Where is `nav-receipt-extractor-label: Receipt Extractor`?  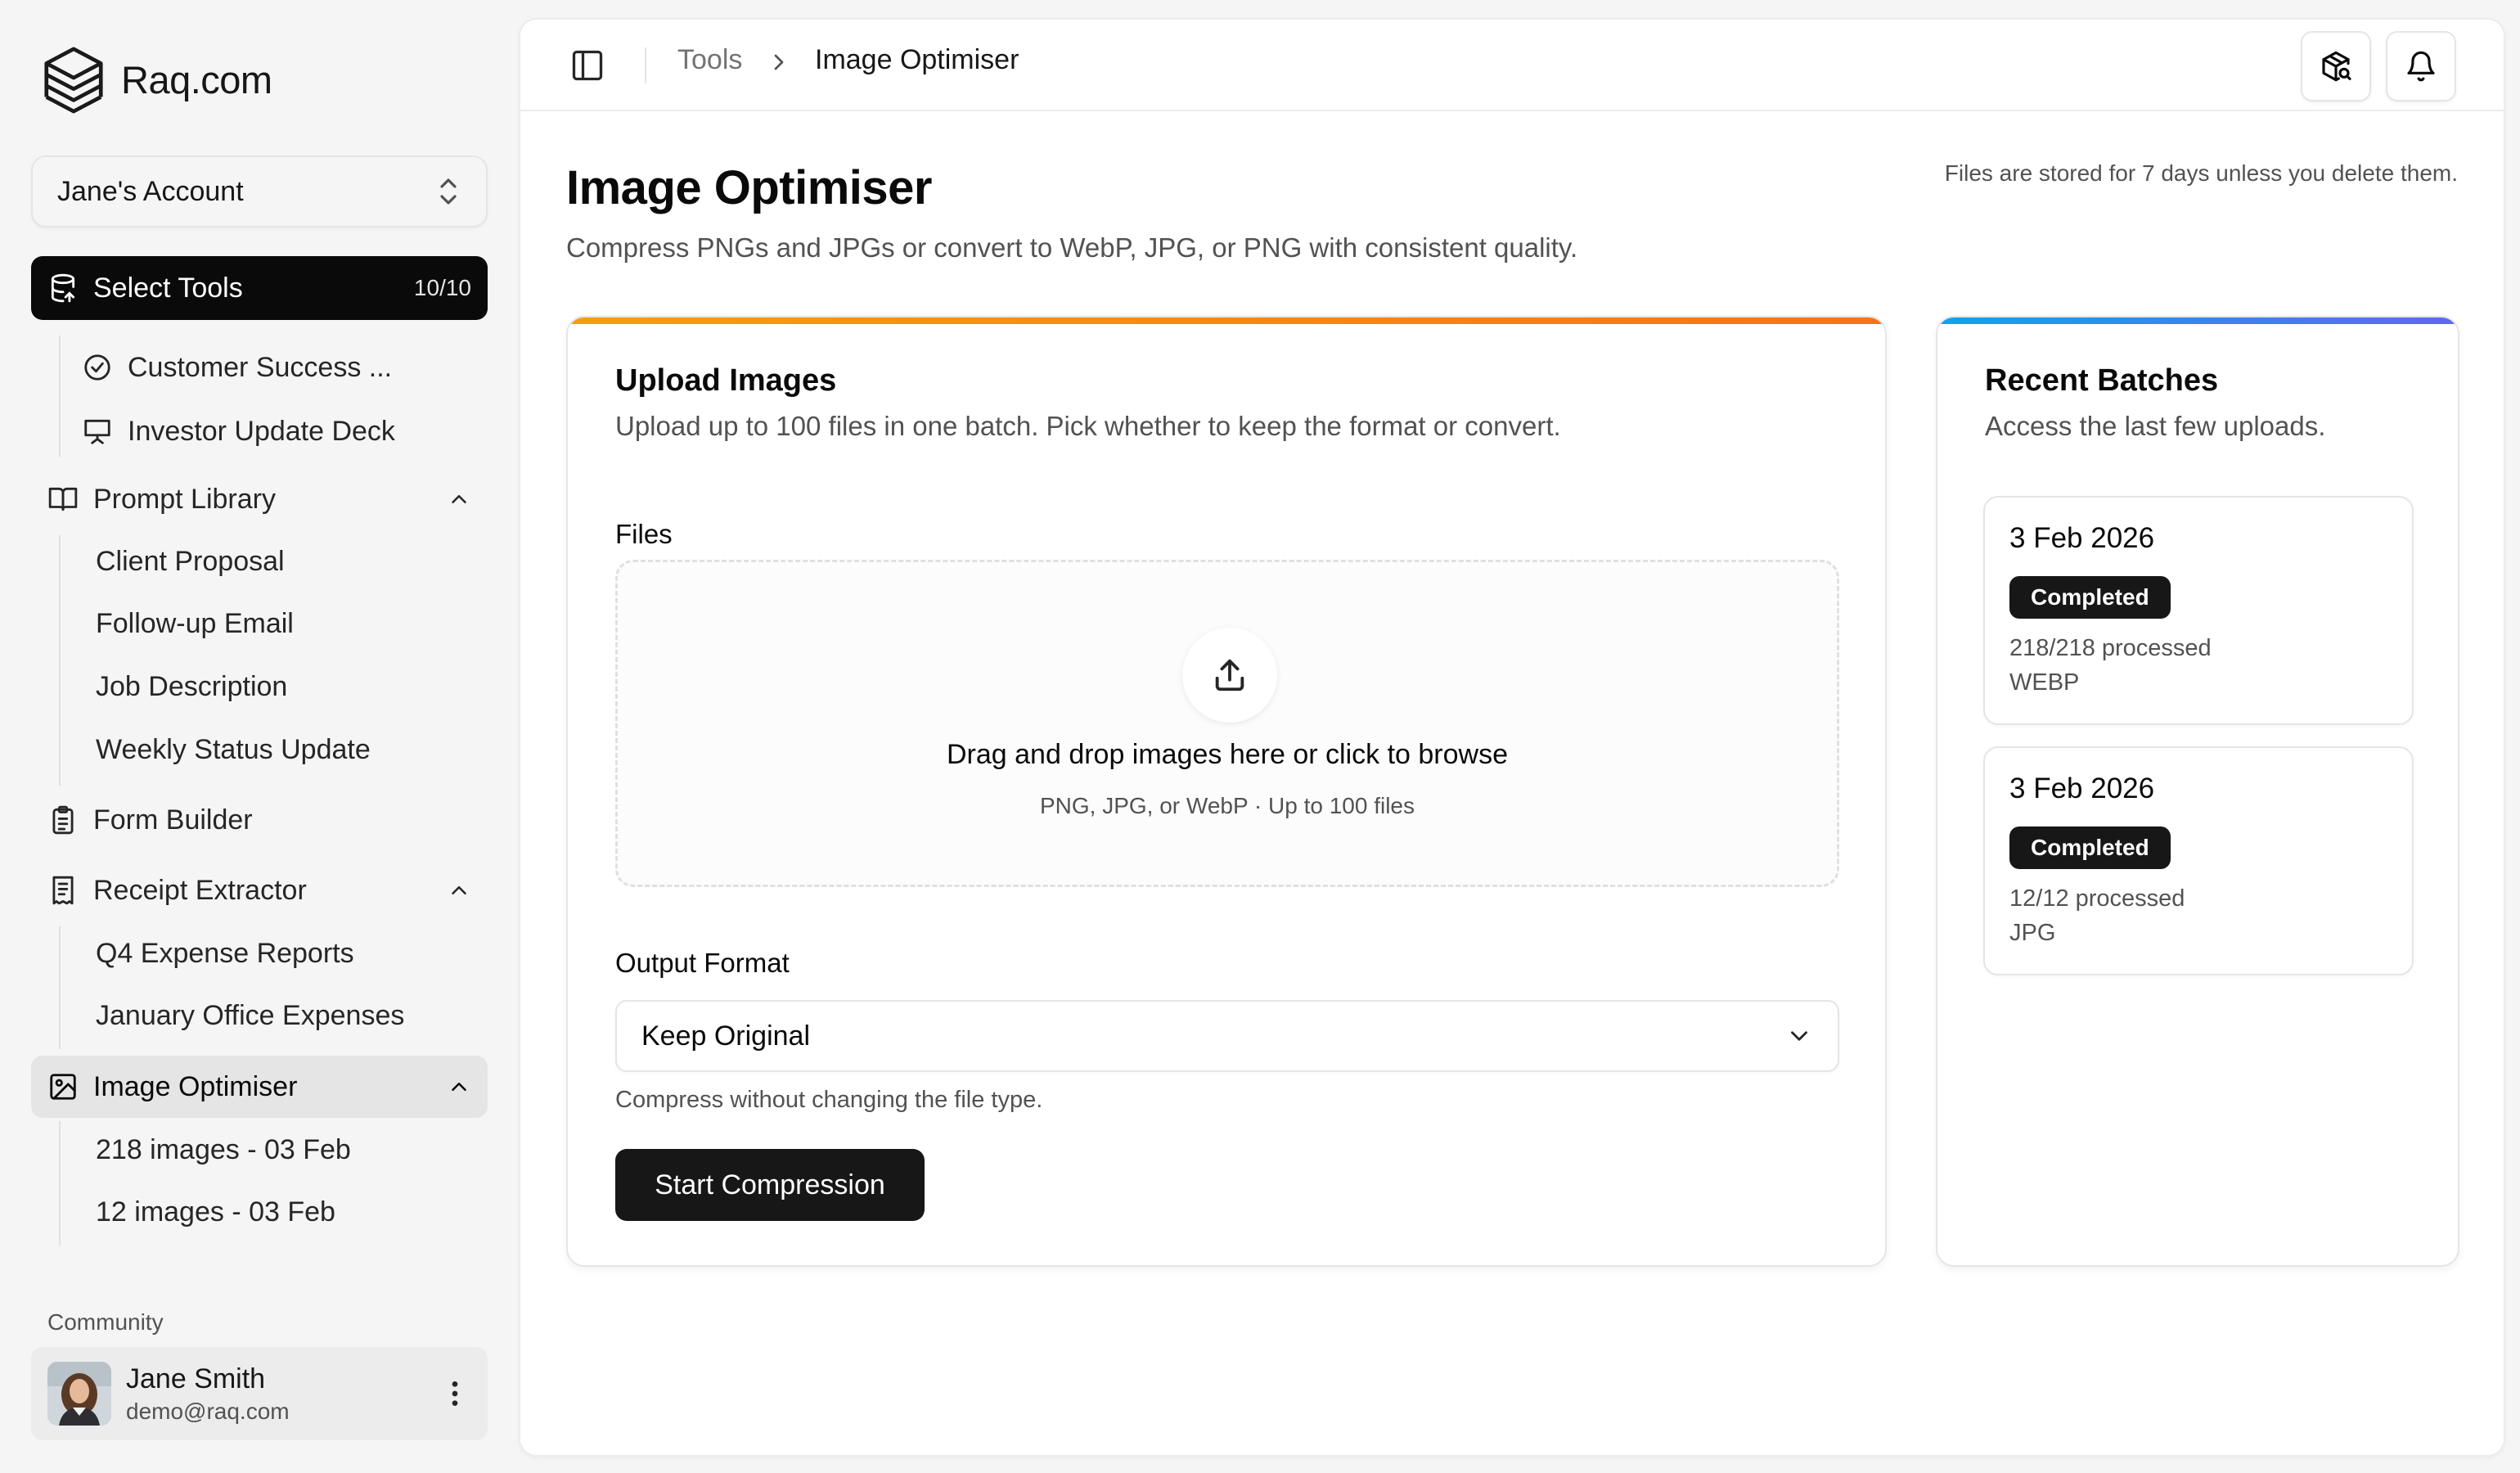
nav-receipt-extractor-label: Receipt Extractor is located at coordinates (200, 890).